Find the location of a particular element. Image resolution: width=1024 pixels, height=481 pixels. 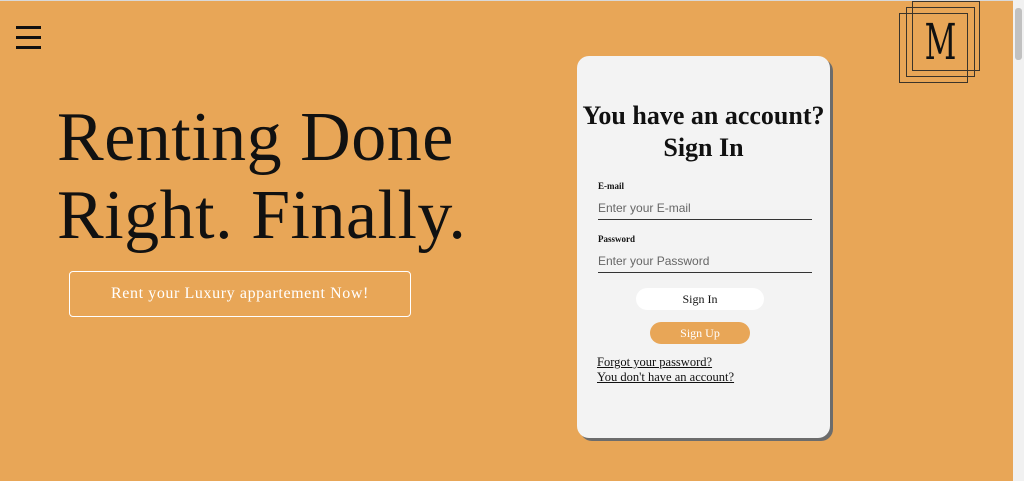

logo-letter: M is located at coordinates (940, 42).